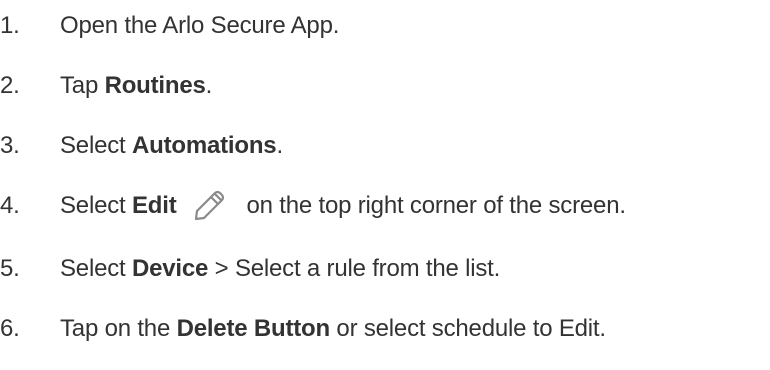 The image size is (770, 370). What do you see at coordinates (253, 328) in the screenshot?
I see `step-keyword-delete-button: Delete Button` at bounding box center [253, 328].